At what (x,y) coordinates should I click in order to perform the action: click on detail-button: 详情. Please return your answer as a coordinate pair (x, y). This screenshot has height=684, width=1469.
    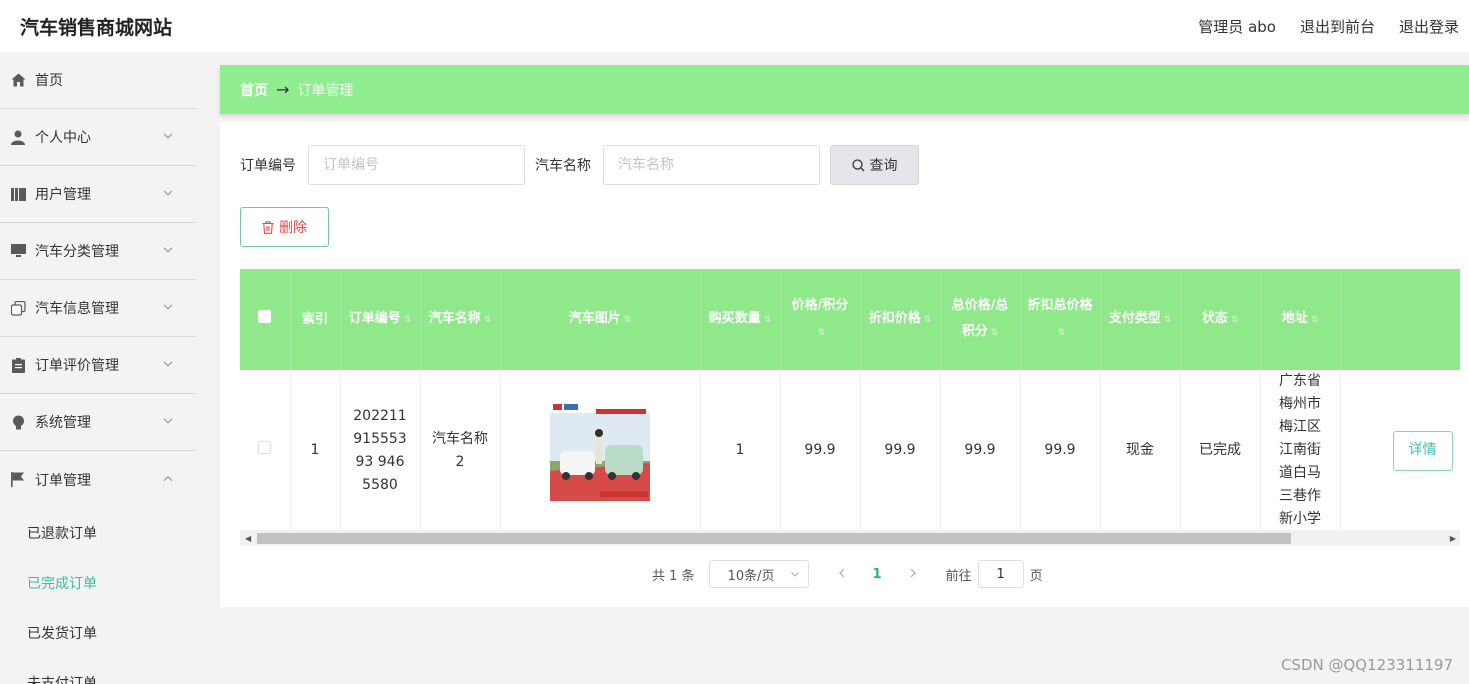
    Looking at the image, I should click on (1422, 450).